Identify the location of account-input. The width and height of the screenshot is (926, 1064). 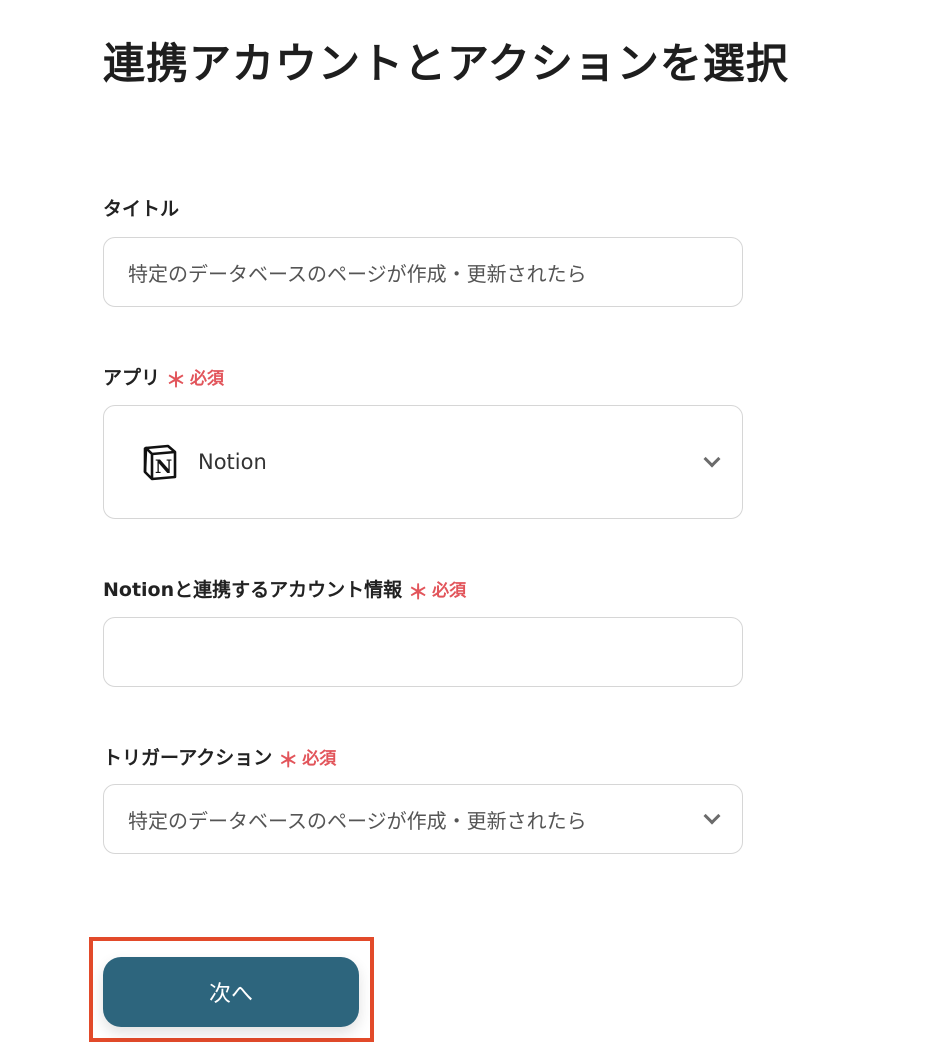
(423, 652).